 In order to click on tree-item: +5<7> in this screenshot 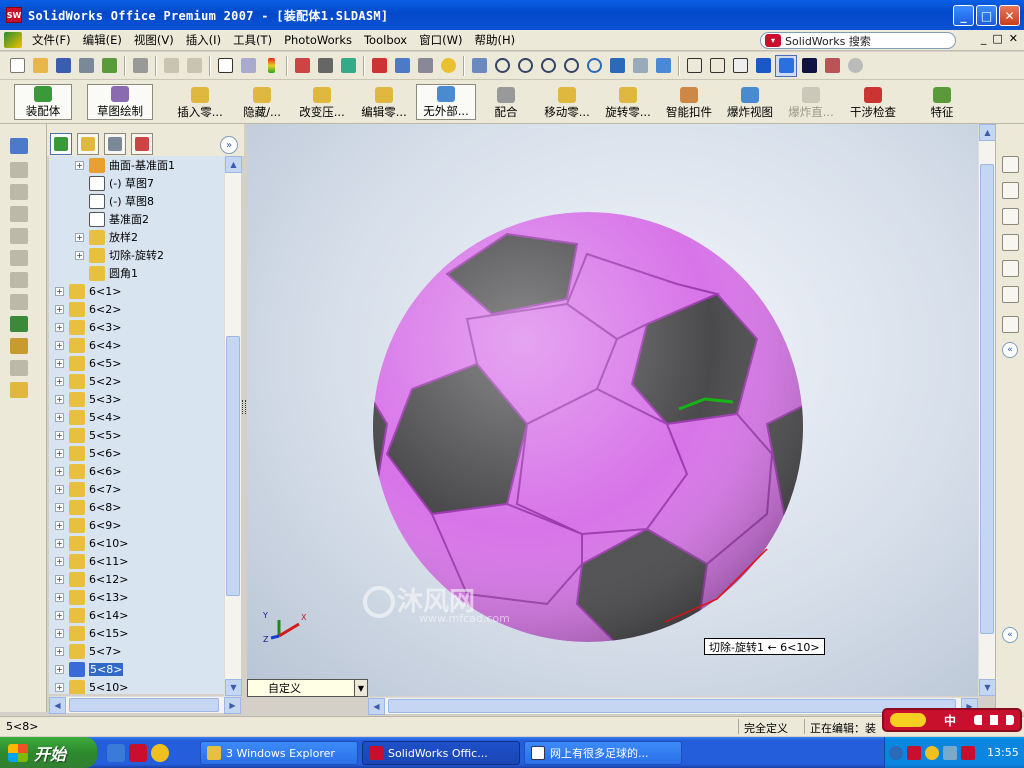, I will do `click(88, 651)`.